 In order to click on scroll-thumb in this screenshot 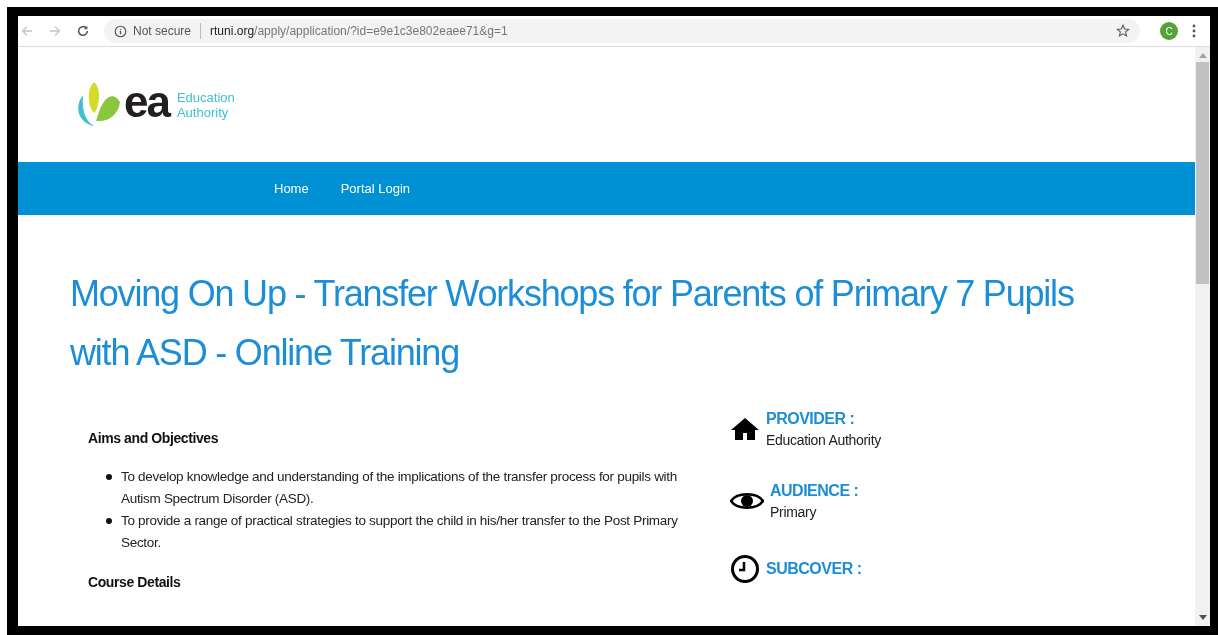, I will do `click(1202, 173)`.